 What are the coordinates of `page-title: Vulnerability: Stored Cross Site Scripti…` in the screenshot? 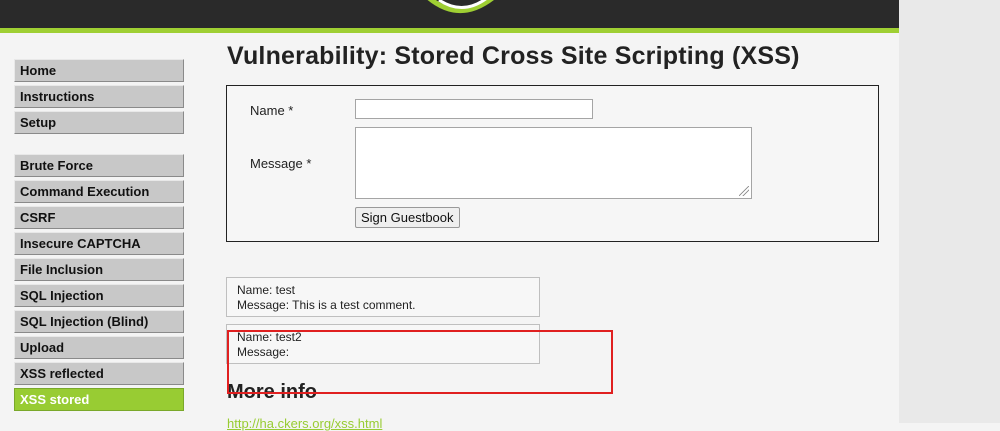 It's located at (513, 56).